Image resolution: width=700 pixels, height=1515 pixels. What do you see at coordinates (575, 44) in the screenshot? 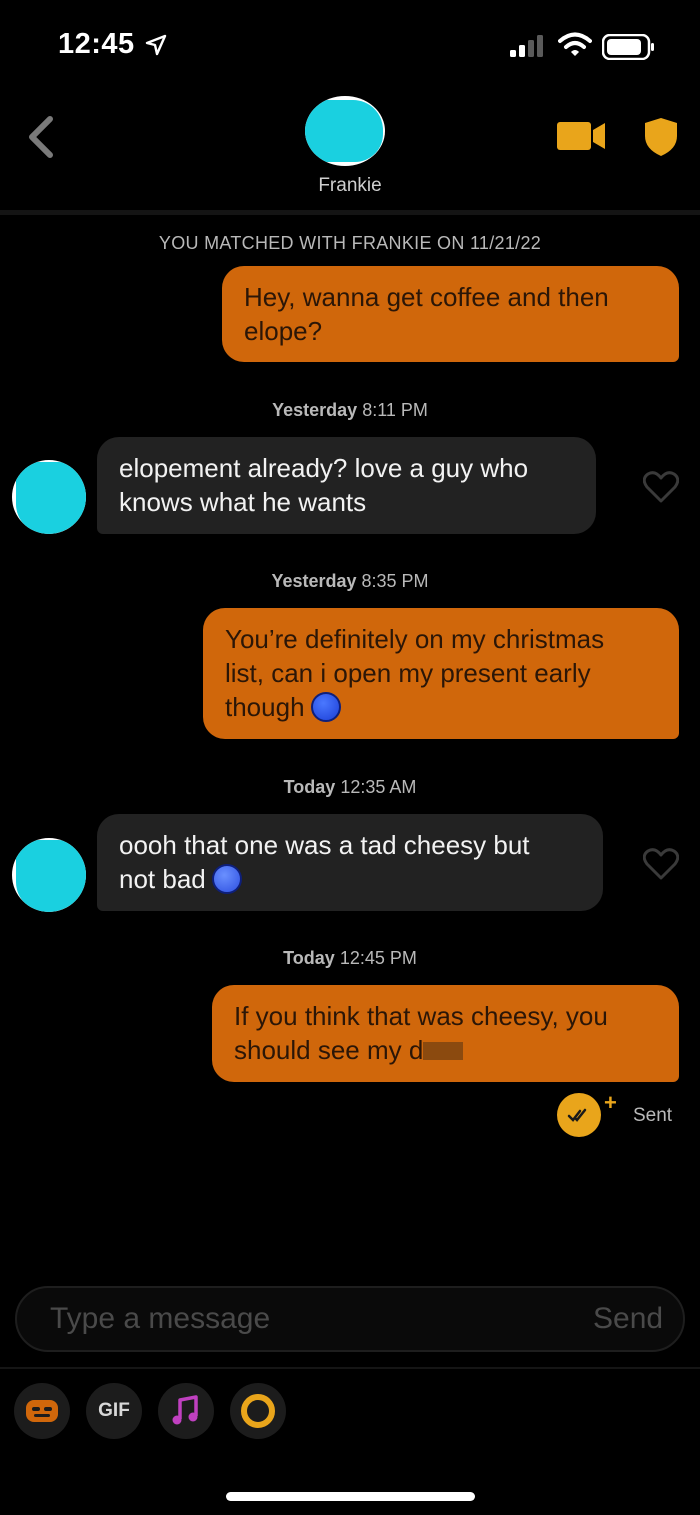
I see `wifi-icon` at bounding box center [575, 44].